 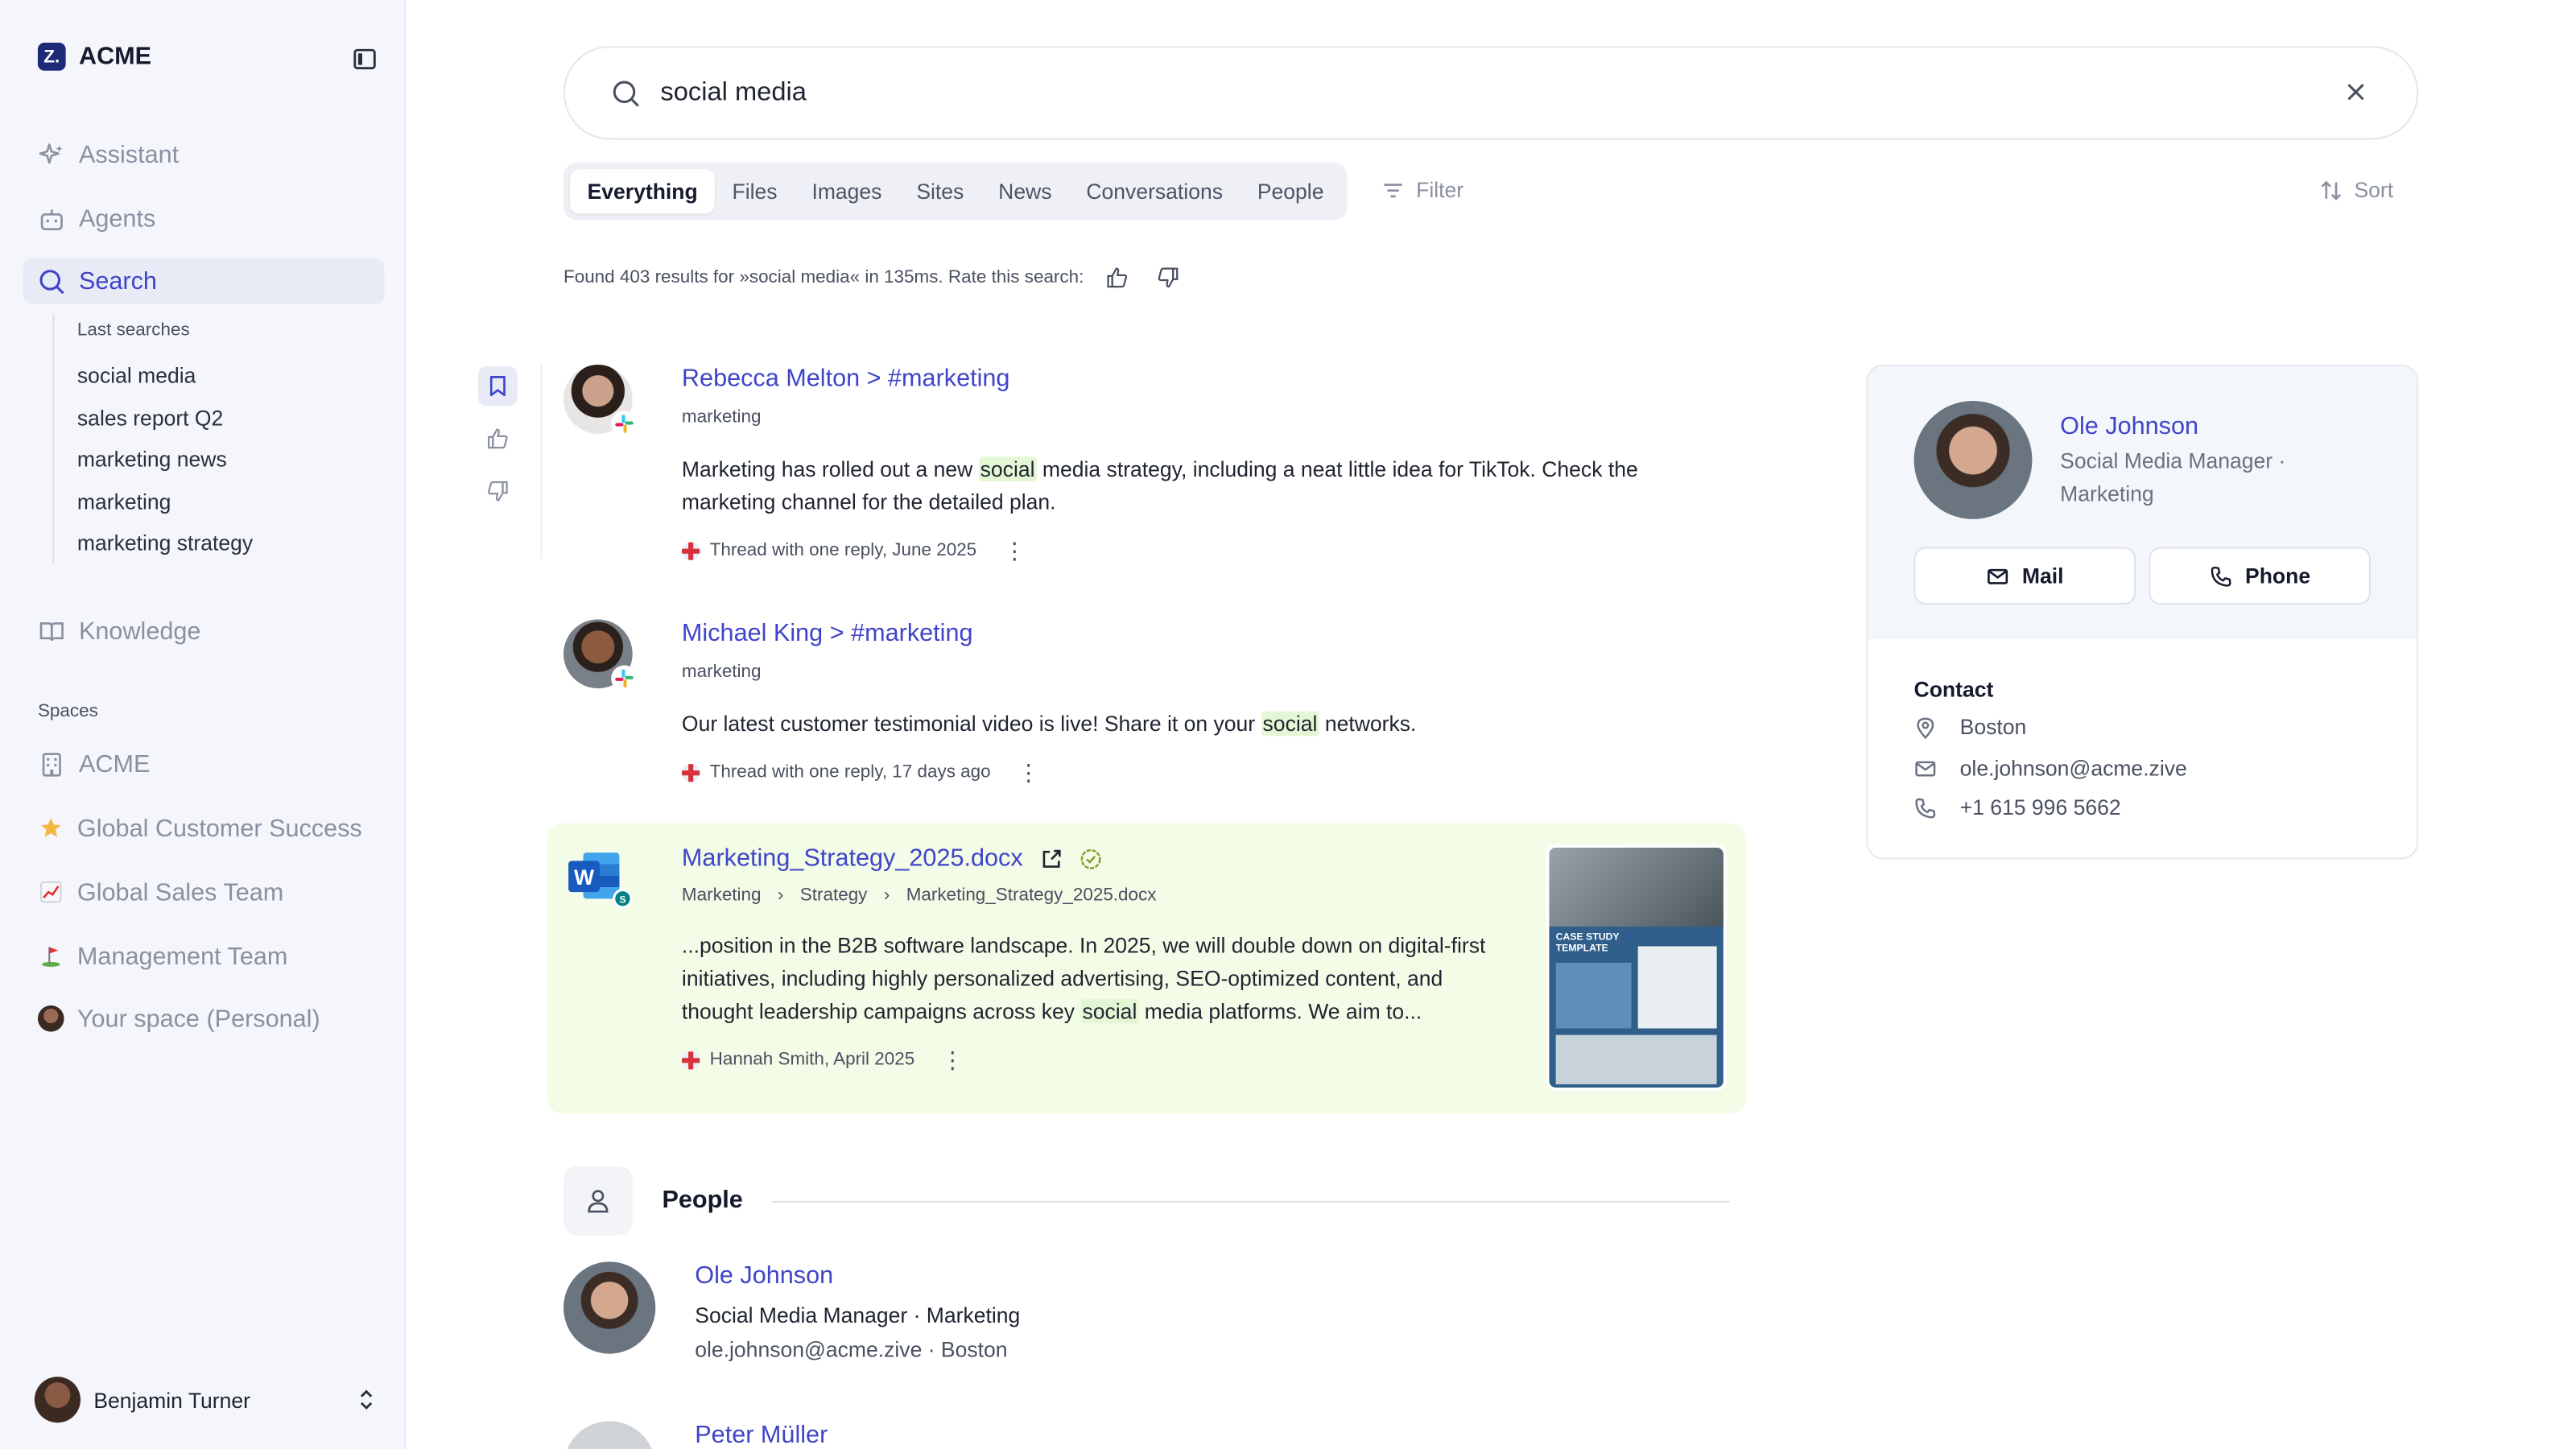 What do you see at coordinates (150, 418) in the screenshot?
I see `recent-search-item: sales report Q2` at bounding box center [150, 418].